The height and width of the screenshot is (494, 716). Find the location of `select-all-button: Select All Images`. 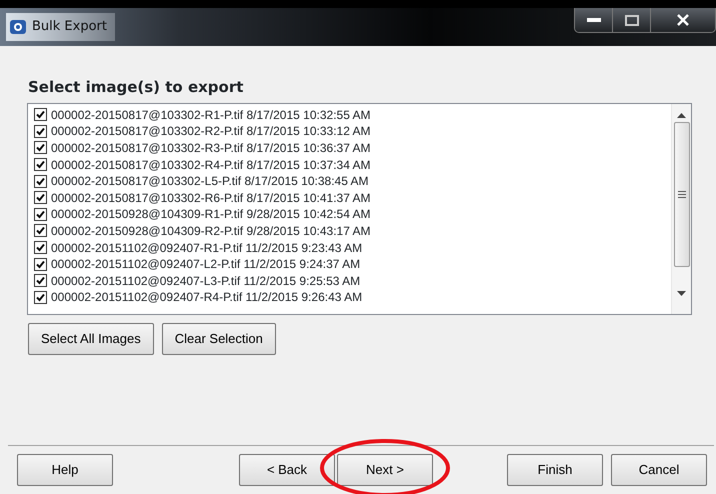

select-all-button: Select All Images is located at coordinates (91, 338).